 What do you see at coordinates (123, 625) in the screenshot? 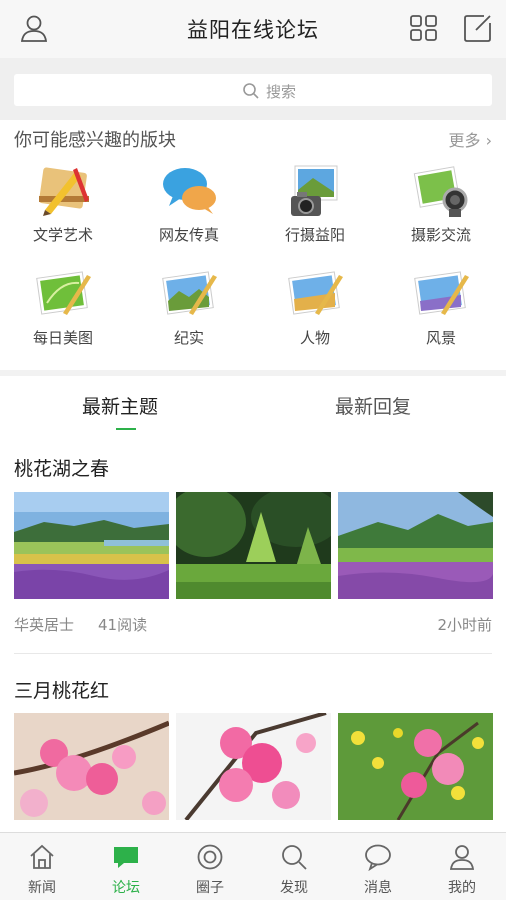
I see `post-reads: 41阅读` at bounding box center [123, 625].